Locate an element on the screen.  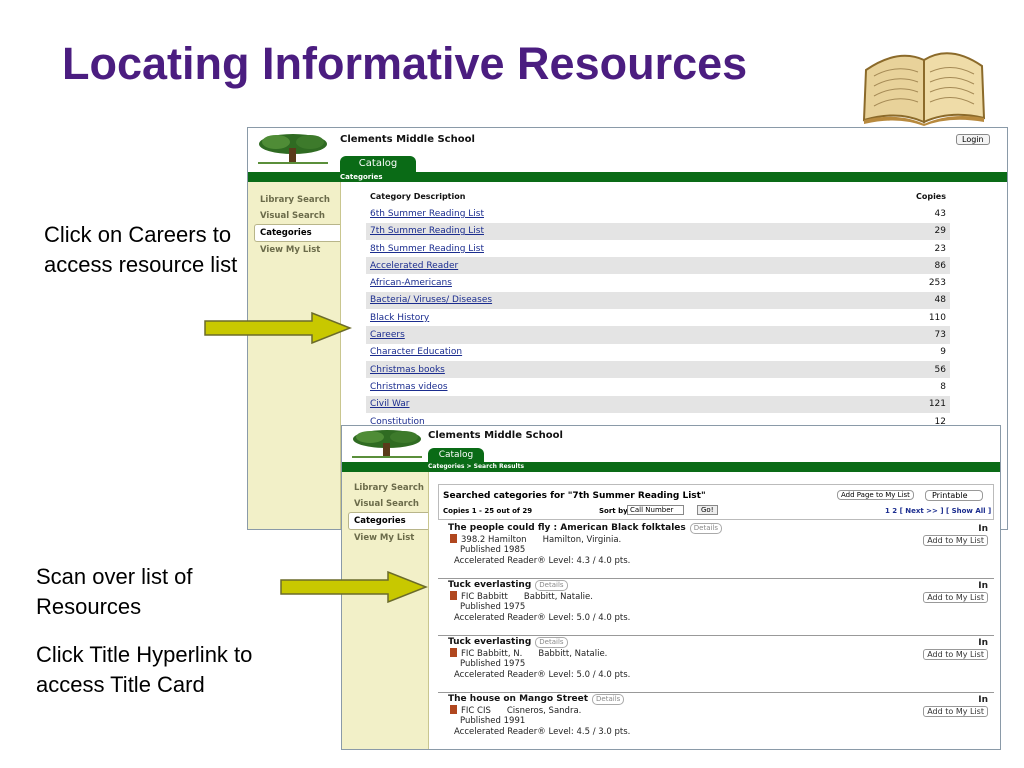
login-button: Login is located at coordinates (973, 139).